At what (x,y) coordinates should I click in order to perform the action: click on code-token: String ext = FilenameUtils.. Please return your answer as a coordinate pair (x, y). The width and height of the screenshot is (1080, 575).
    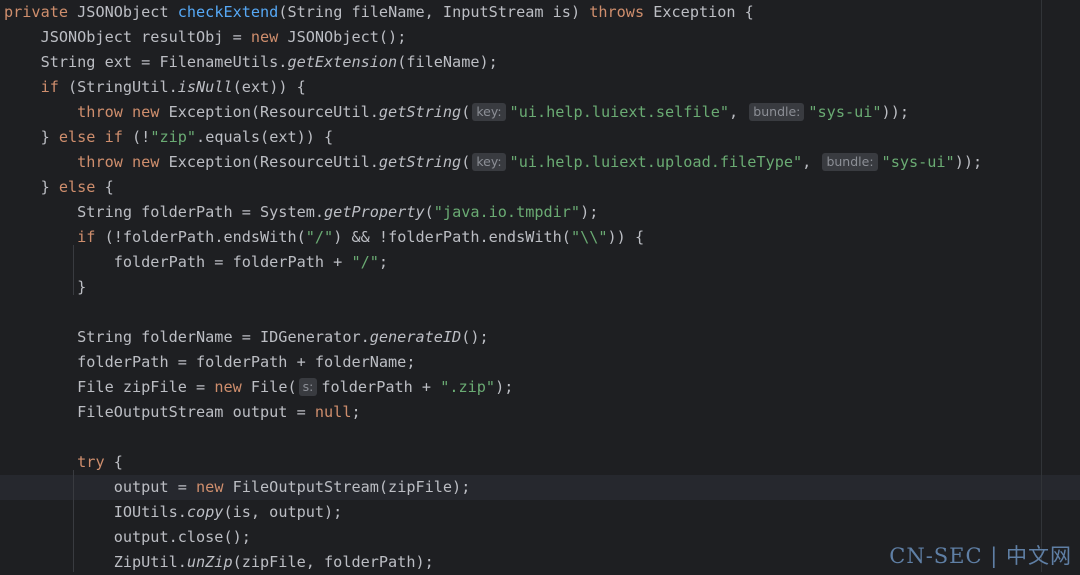
    Looking at the image, I should click on (146, 62).